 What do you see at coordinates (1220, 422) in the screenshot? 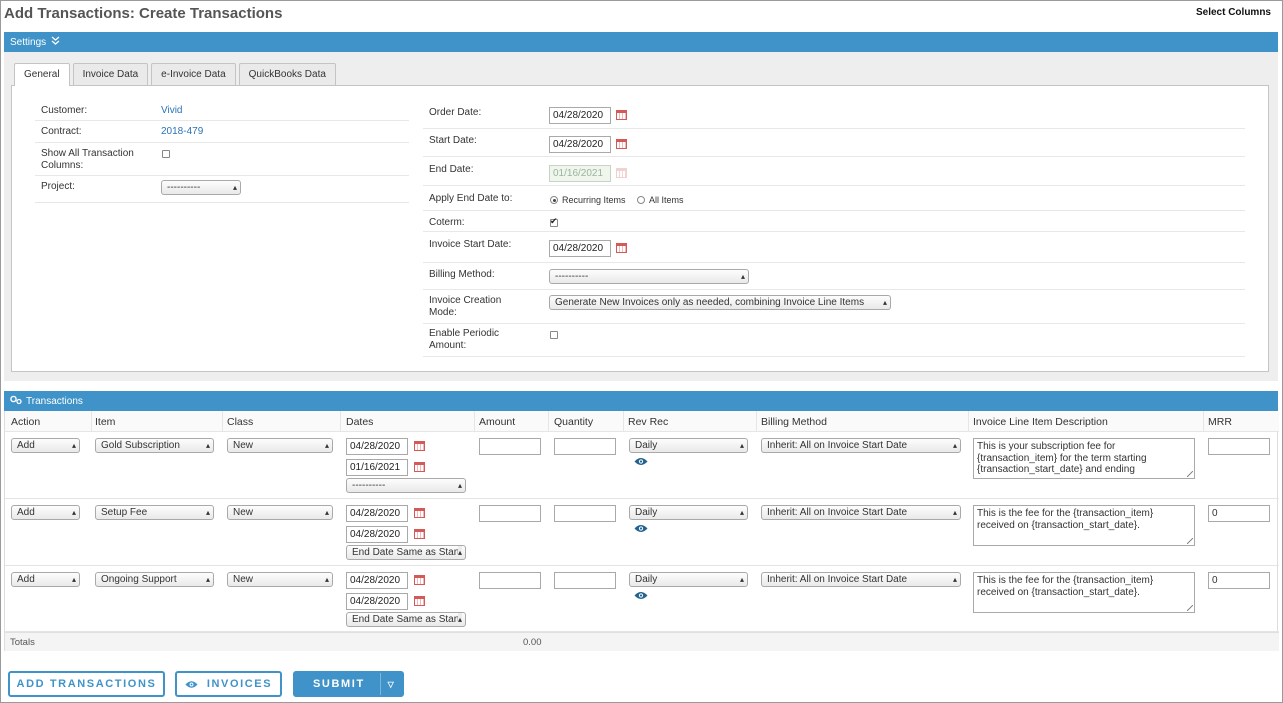
I see `col-mrr: MRR` at bounding box center [1220, 422].